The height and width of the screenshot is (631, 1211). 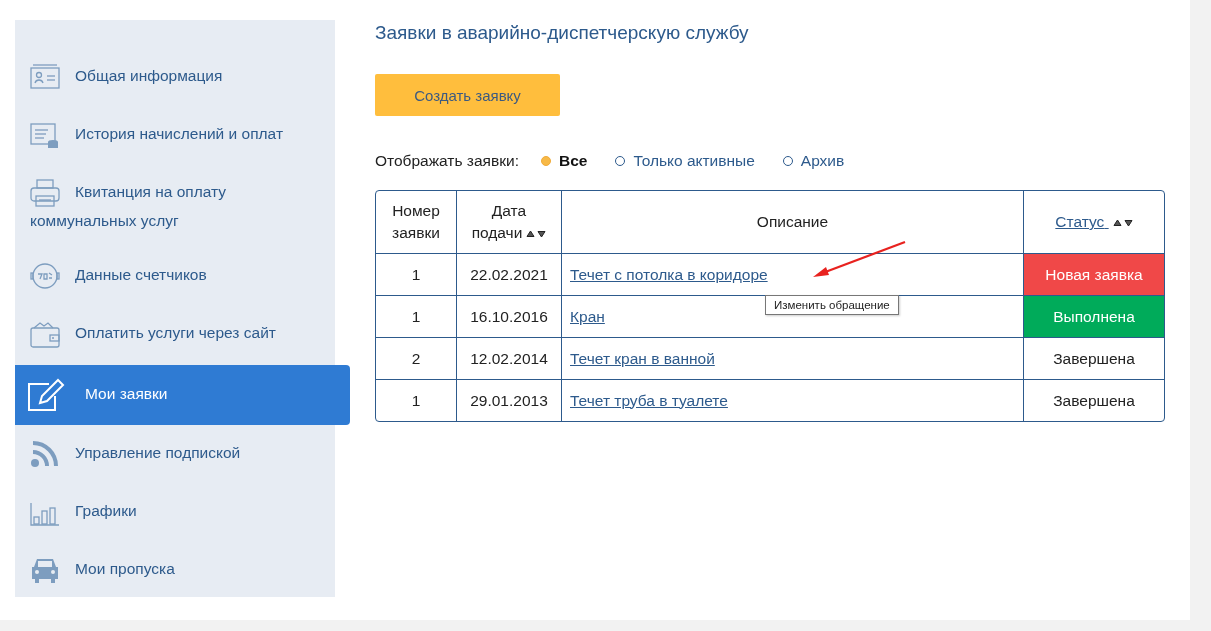 I want to click on status-cell-text: Завершена, so click(x=1094, y=400).